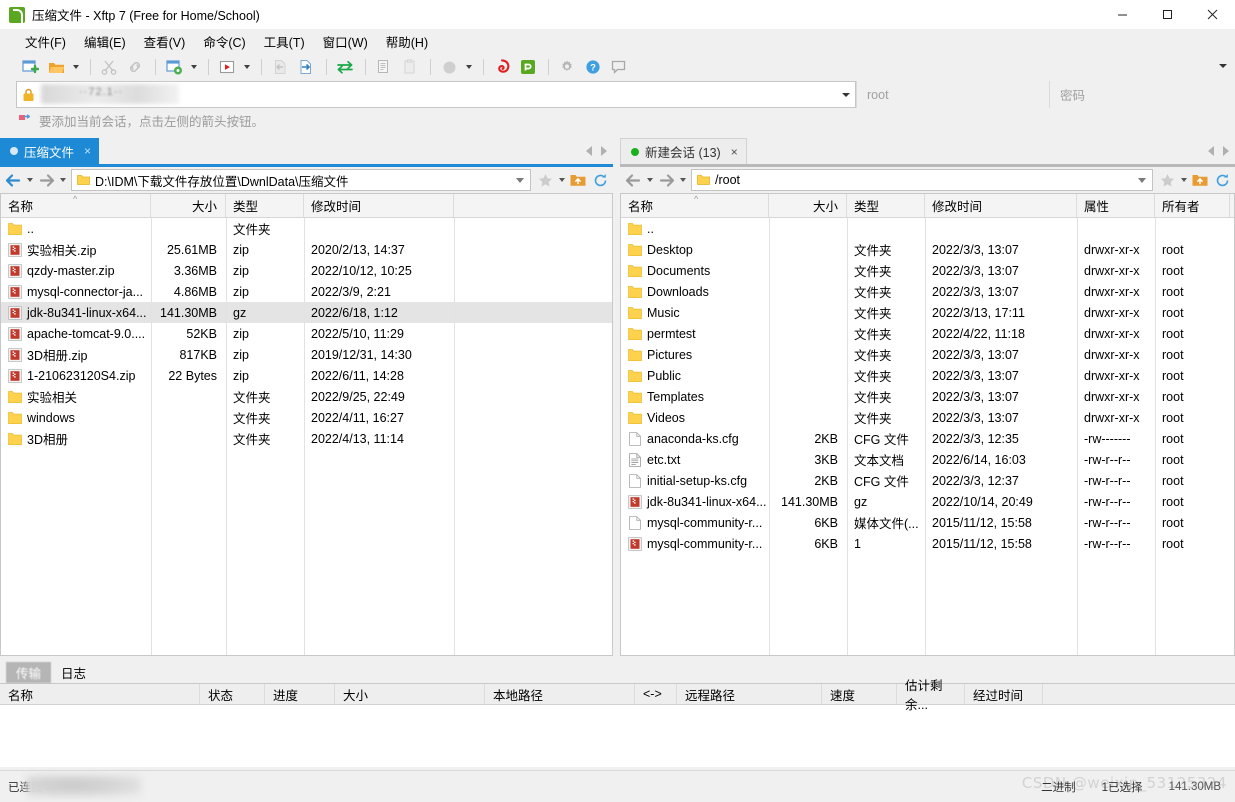 The height and width of the screenshot is (802, 1235). What do you see at coordinates (468, 67) in the screenshot?
I see `circle-chevron-down-icon` at bounding box center [468, 67].